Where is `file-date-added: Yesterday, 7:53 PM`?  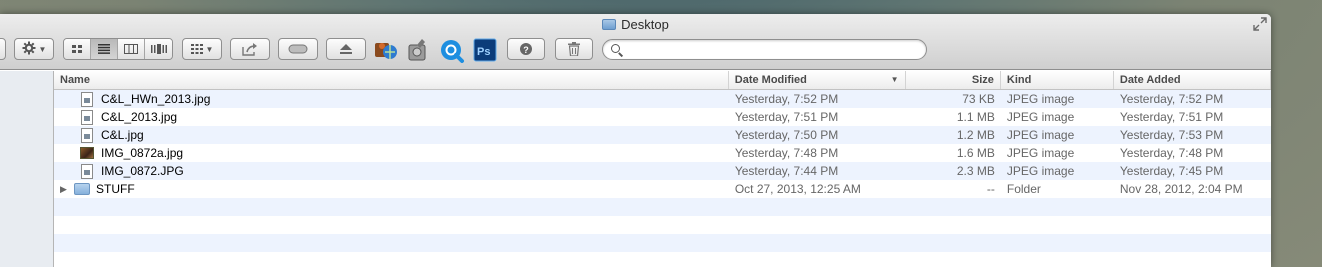
file-date-added: Yesterday, 7:53 PM is located at coordinates (1171, 135).